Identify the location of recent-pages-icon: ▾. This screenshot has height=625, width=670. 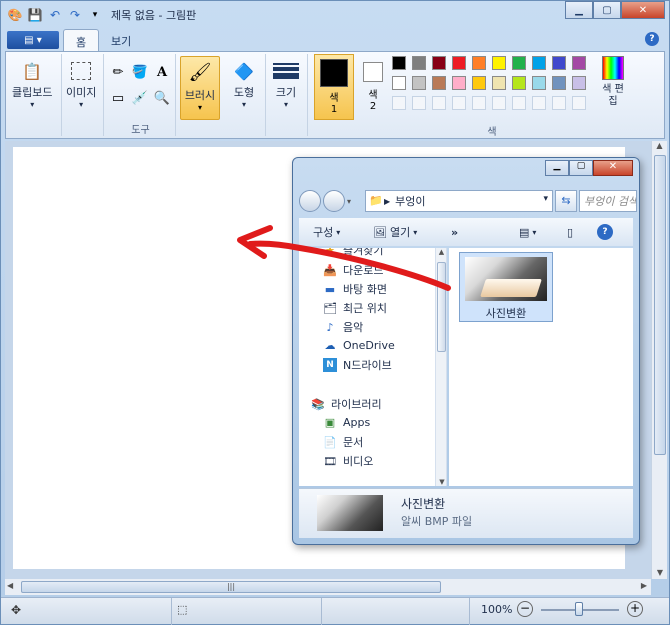
(349, 201).